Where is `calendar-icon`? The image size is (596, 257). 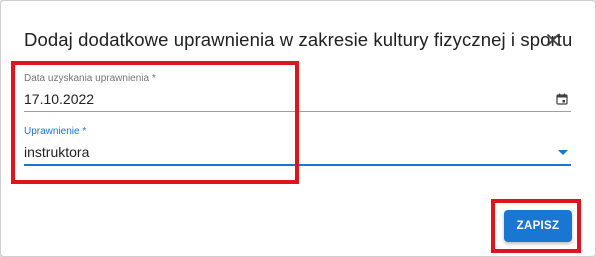
calendar-icon is located at coordinates (562, 99).